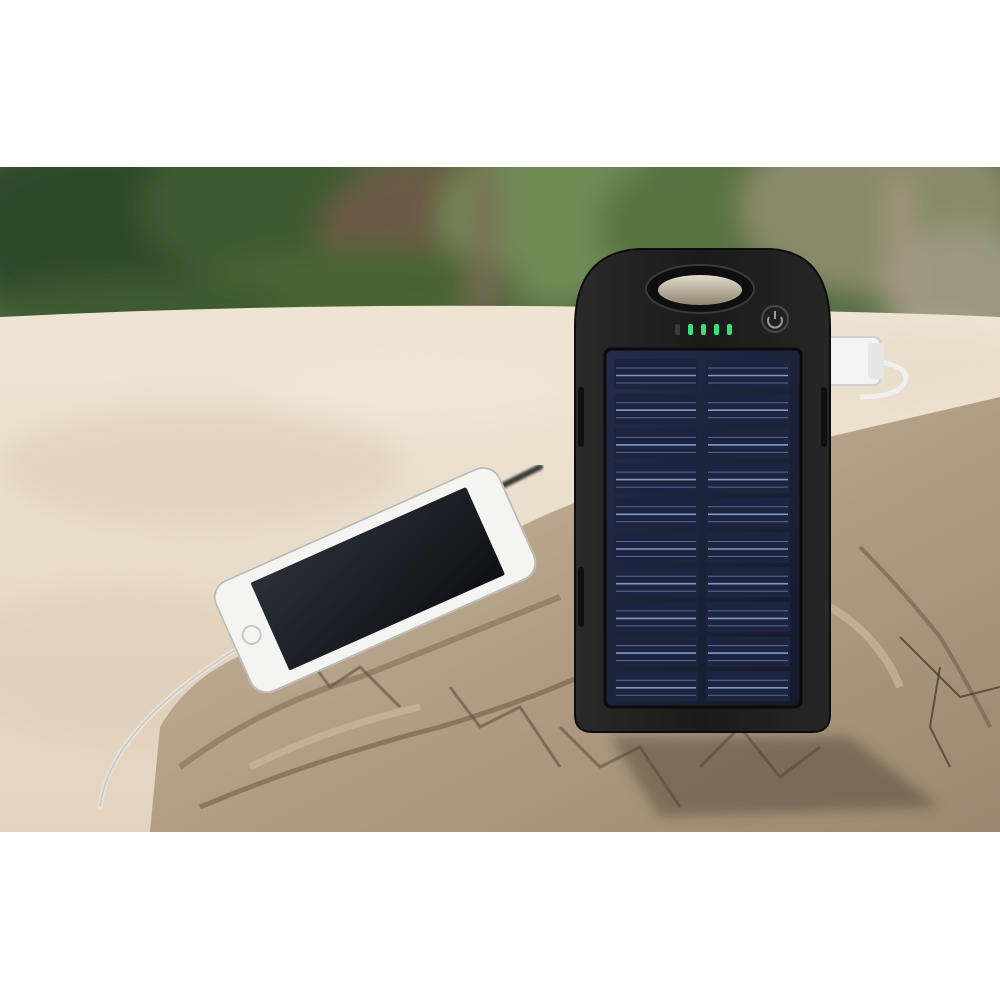 Image resolution: width=1000 pixels, height=1000 pixels. I want to click on carabiner-window-icon, so click(700, 290).